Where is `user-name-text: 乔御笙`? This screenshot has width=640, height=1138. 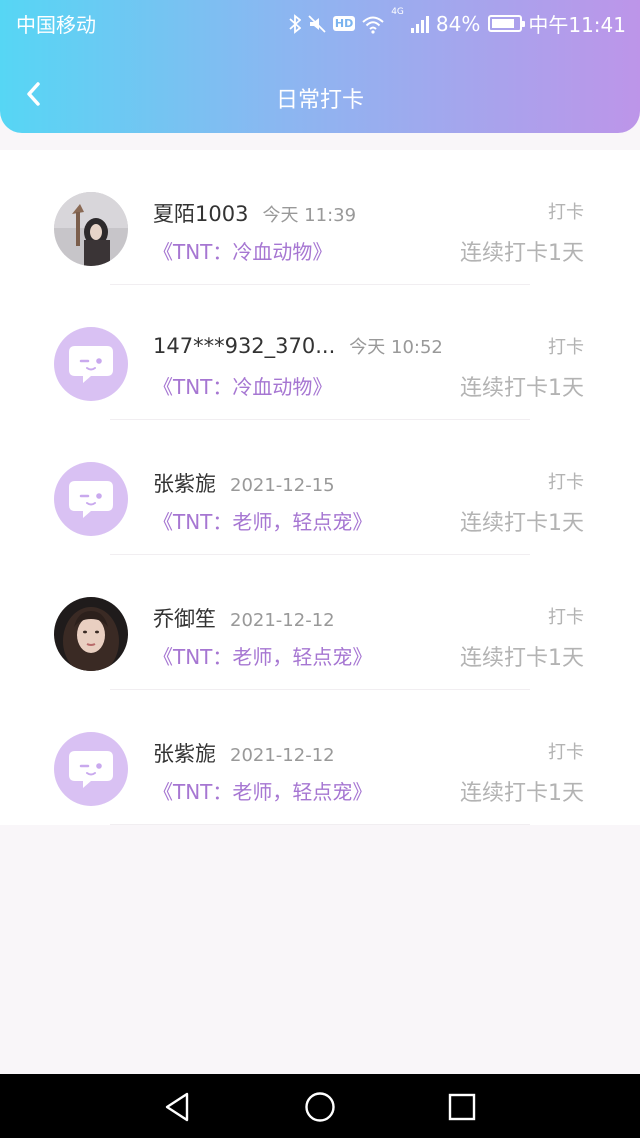
user-name-text: 乔御笙 is located at coordinates (184, 619).